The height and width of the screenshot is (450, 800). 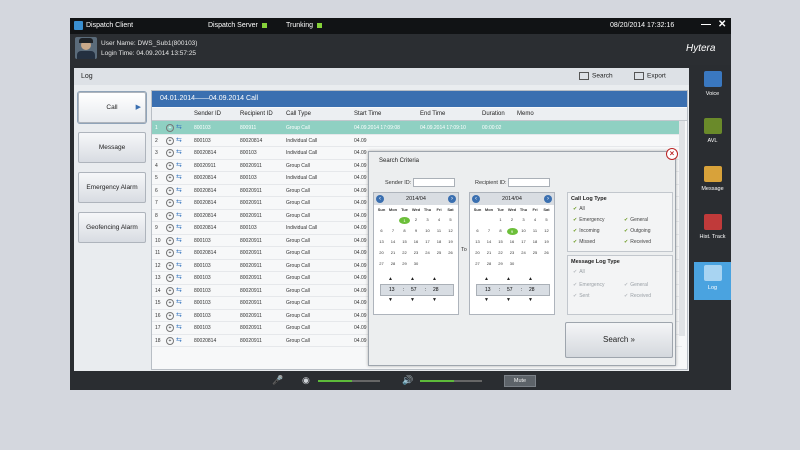 What do you see at coordinates (637, 231) in the screenshot?
I see `call-outgoing-checkbox: ✔ Outgoing` at bounding box center [637, 231].